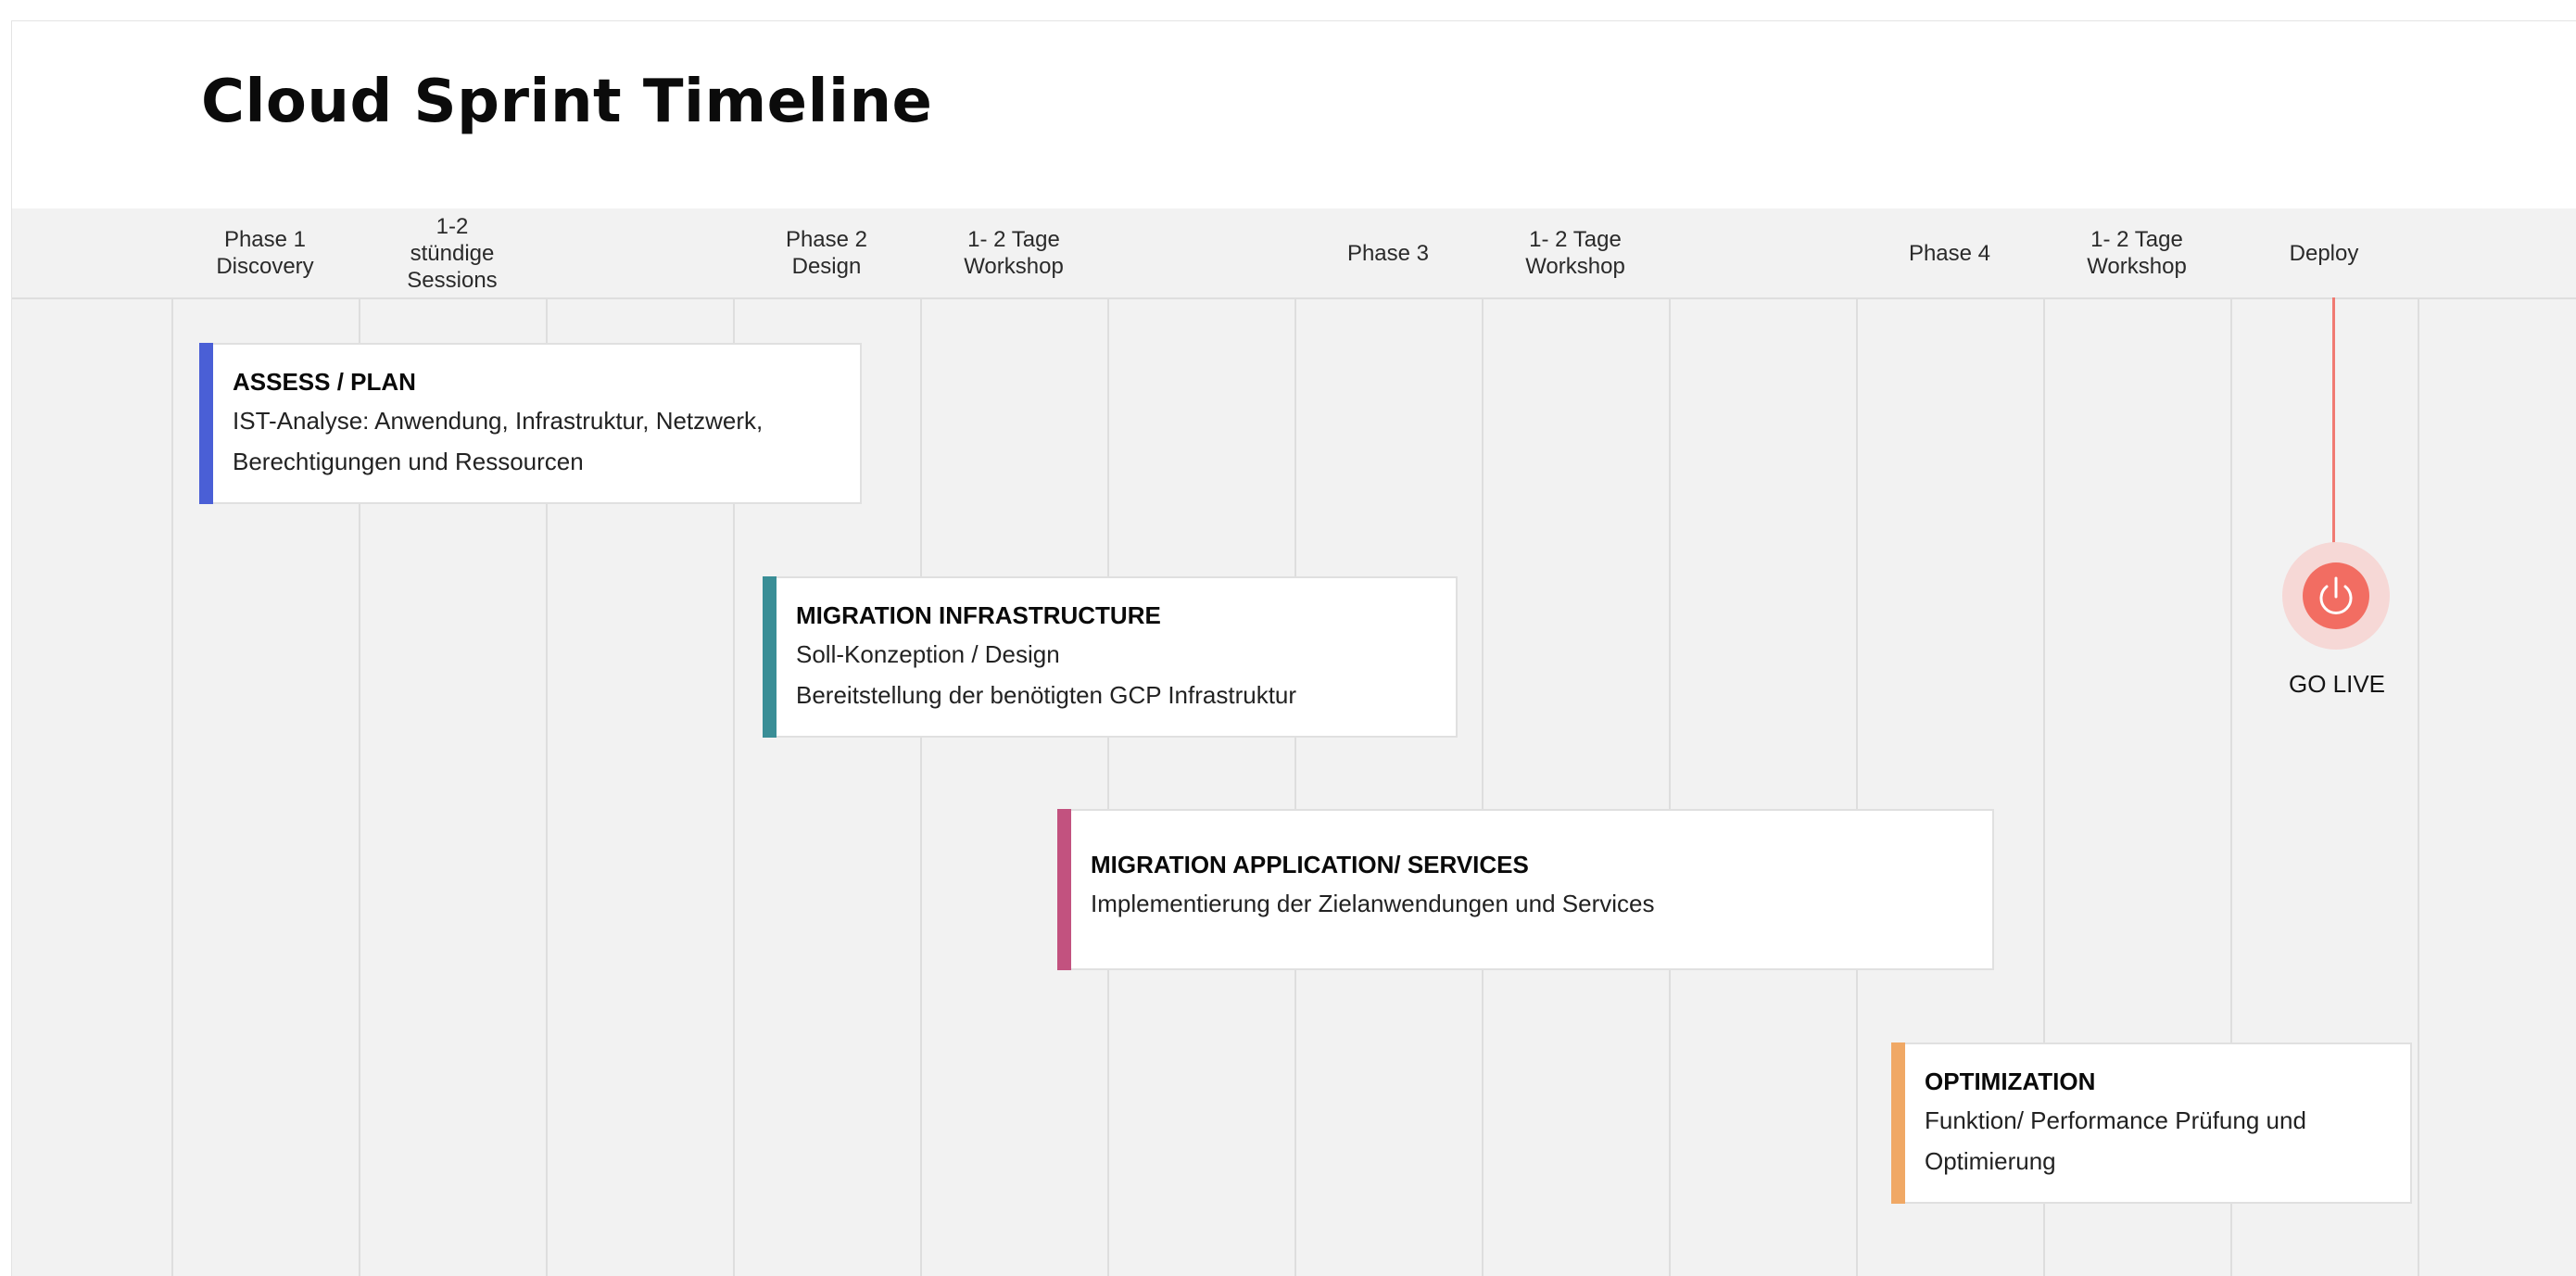 This screenshot has width=2576, height=1276. I want to click on go-live-label: GO LIVE, so click(2337, 684).